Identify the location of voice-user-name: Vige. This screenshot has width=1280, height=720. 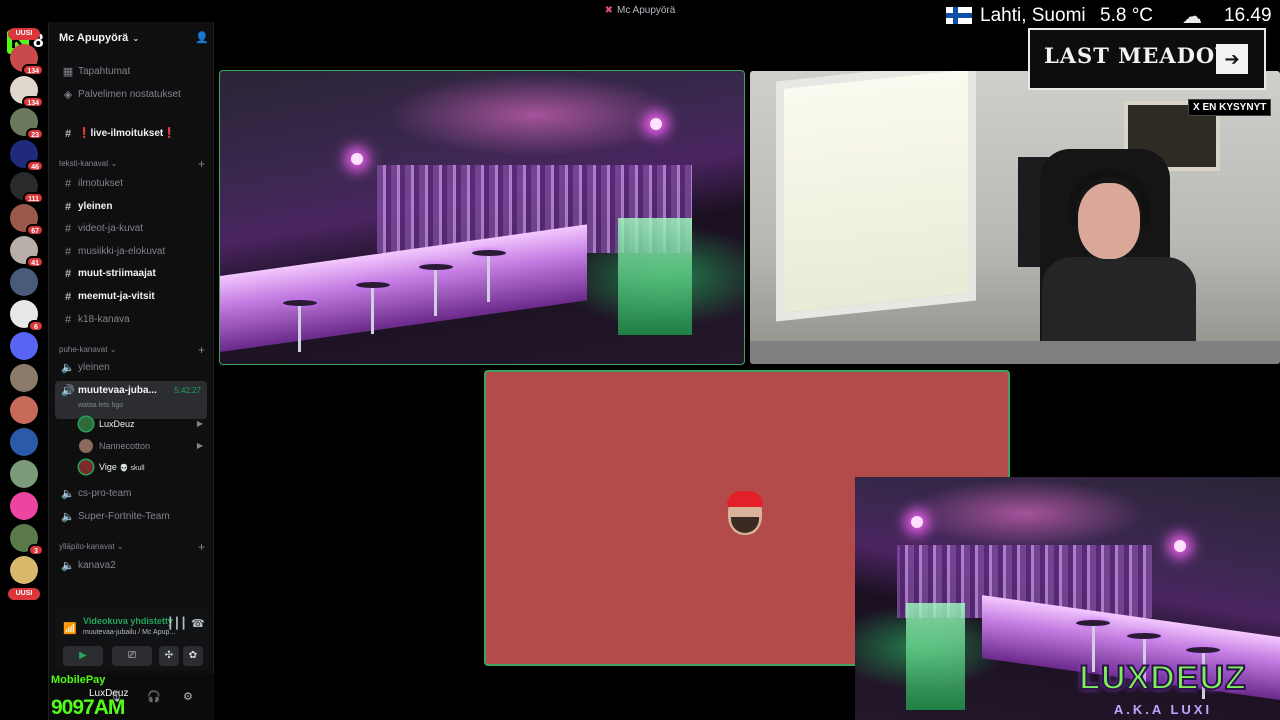
(108, 467).